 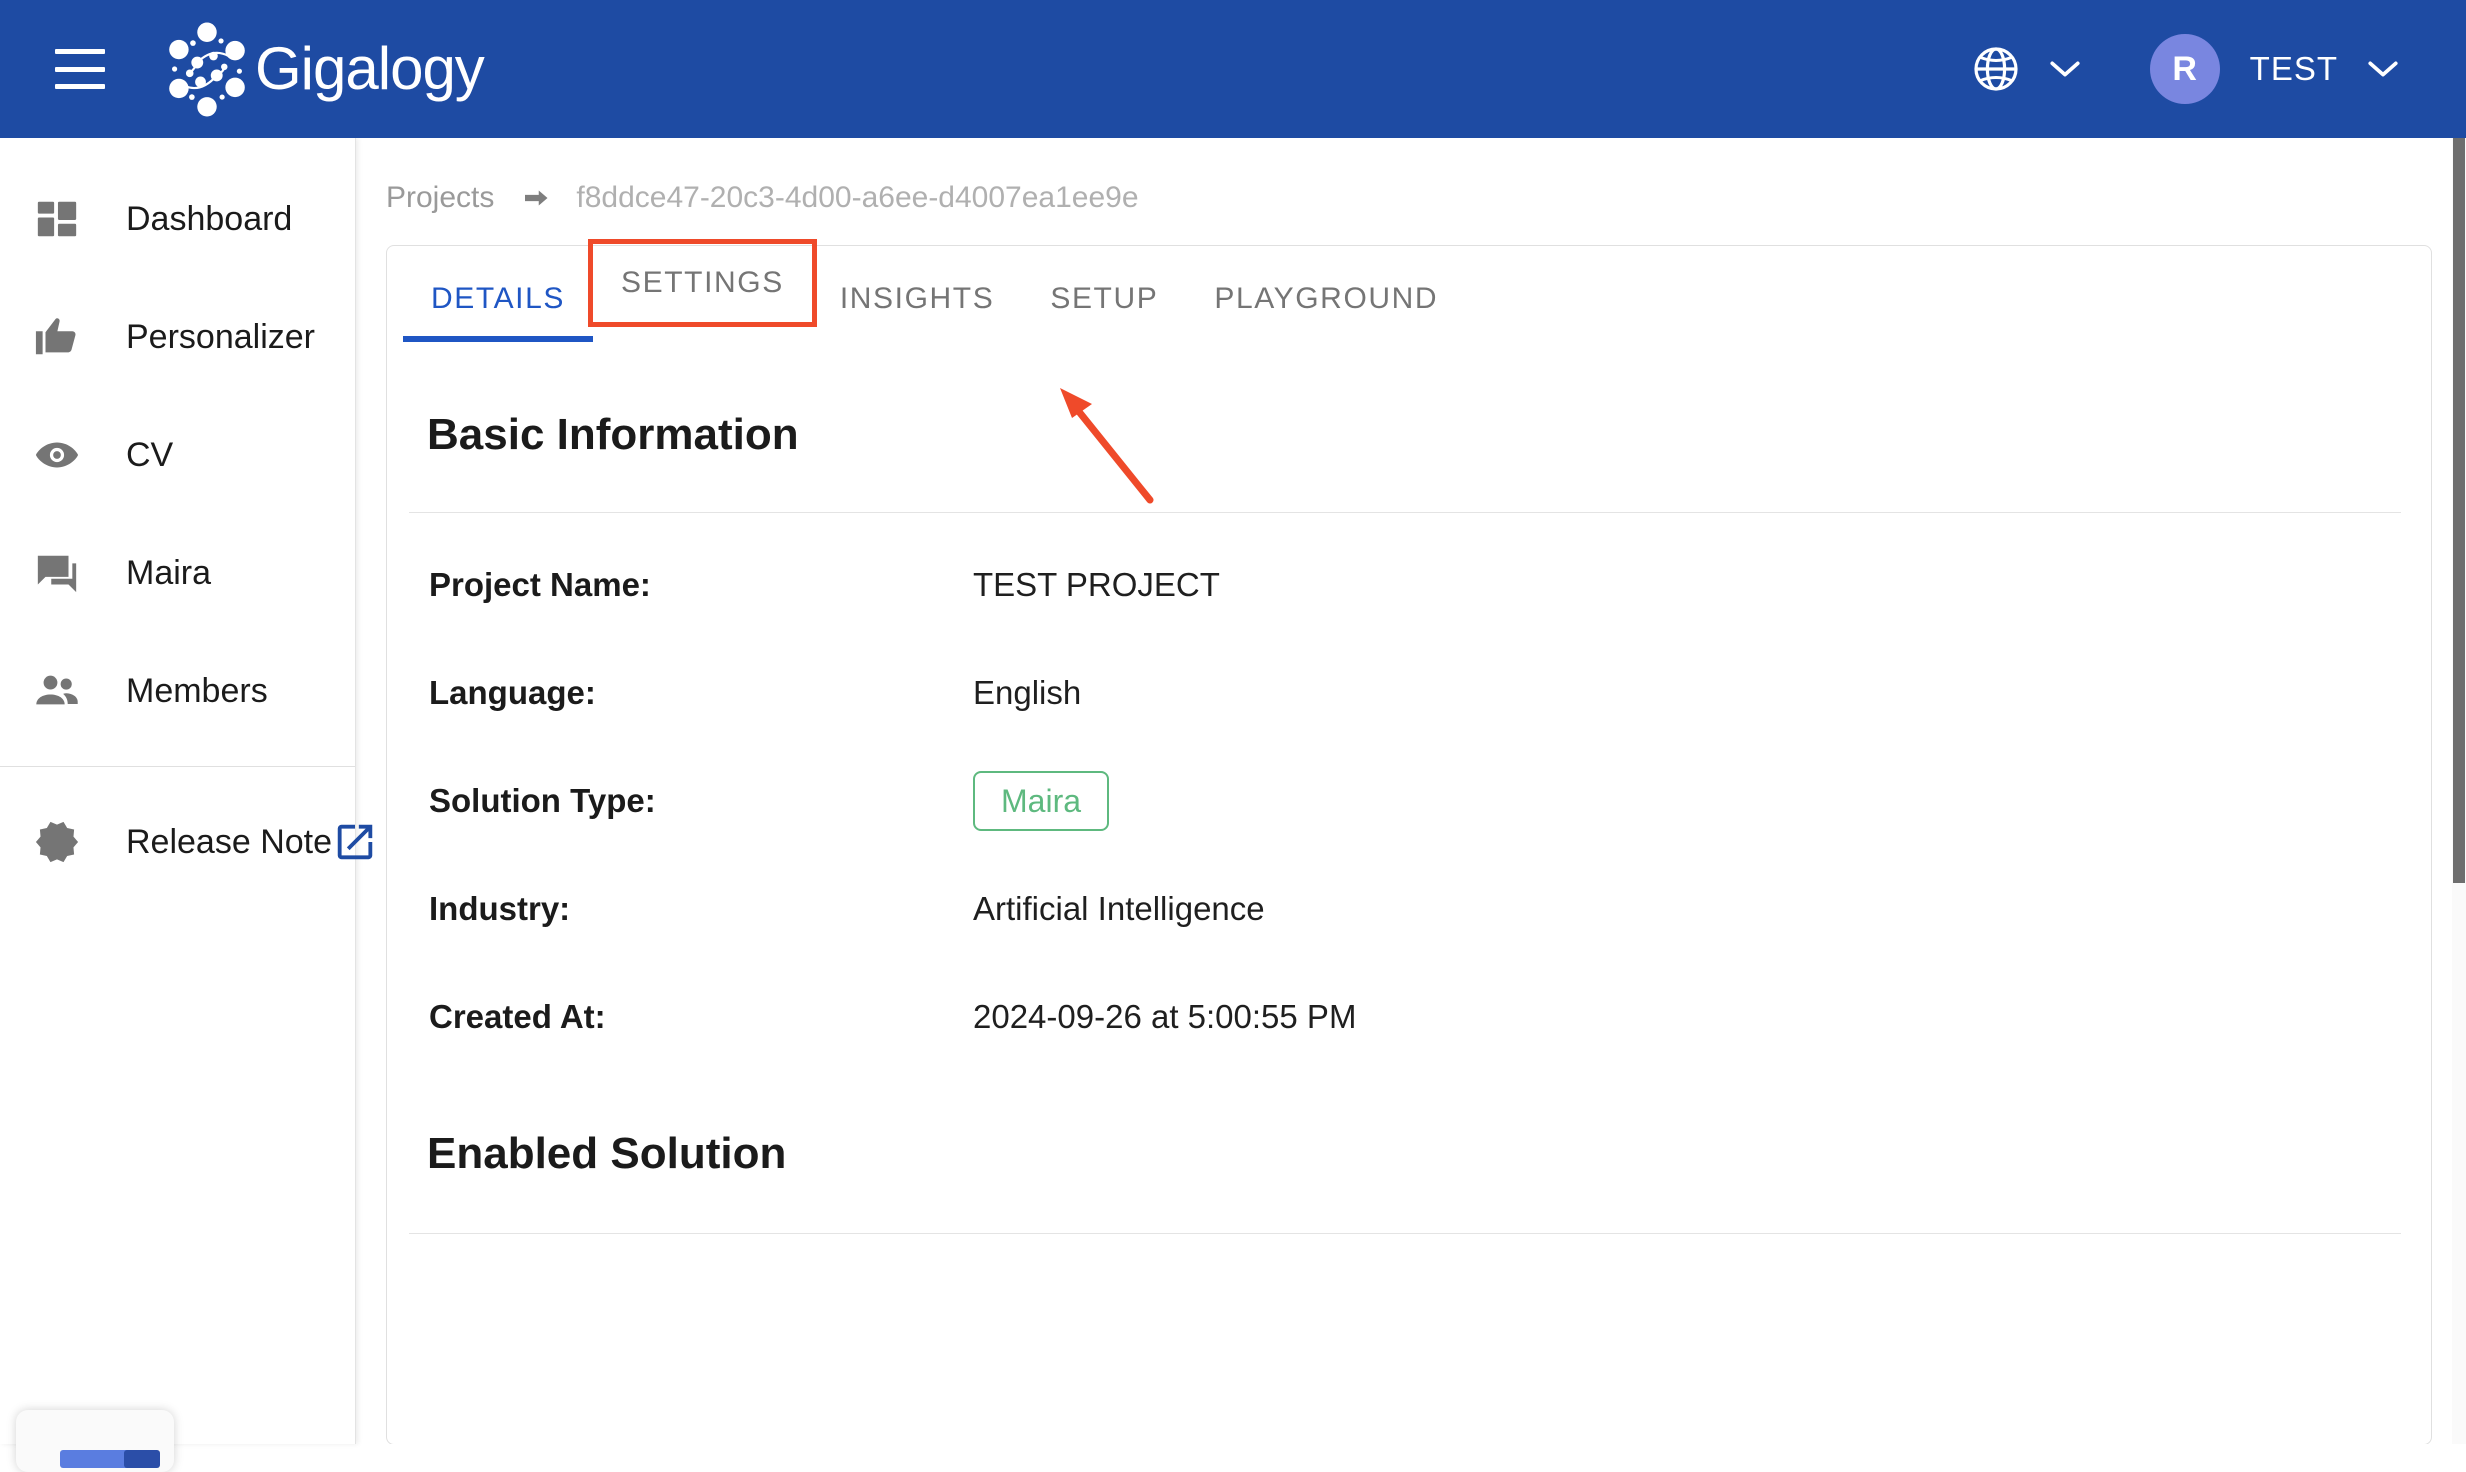 I want to click on info-value: TEST PROJECT, so click(x=1096, y=585).